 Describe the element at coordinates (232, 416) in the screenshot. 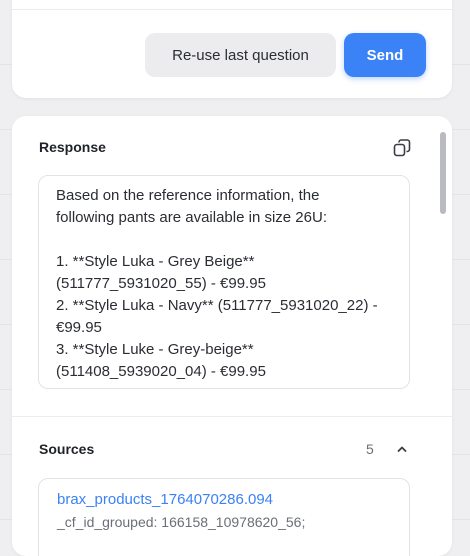

I see `section-divider` at that location.